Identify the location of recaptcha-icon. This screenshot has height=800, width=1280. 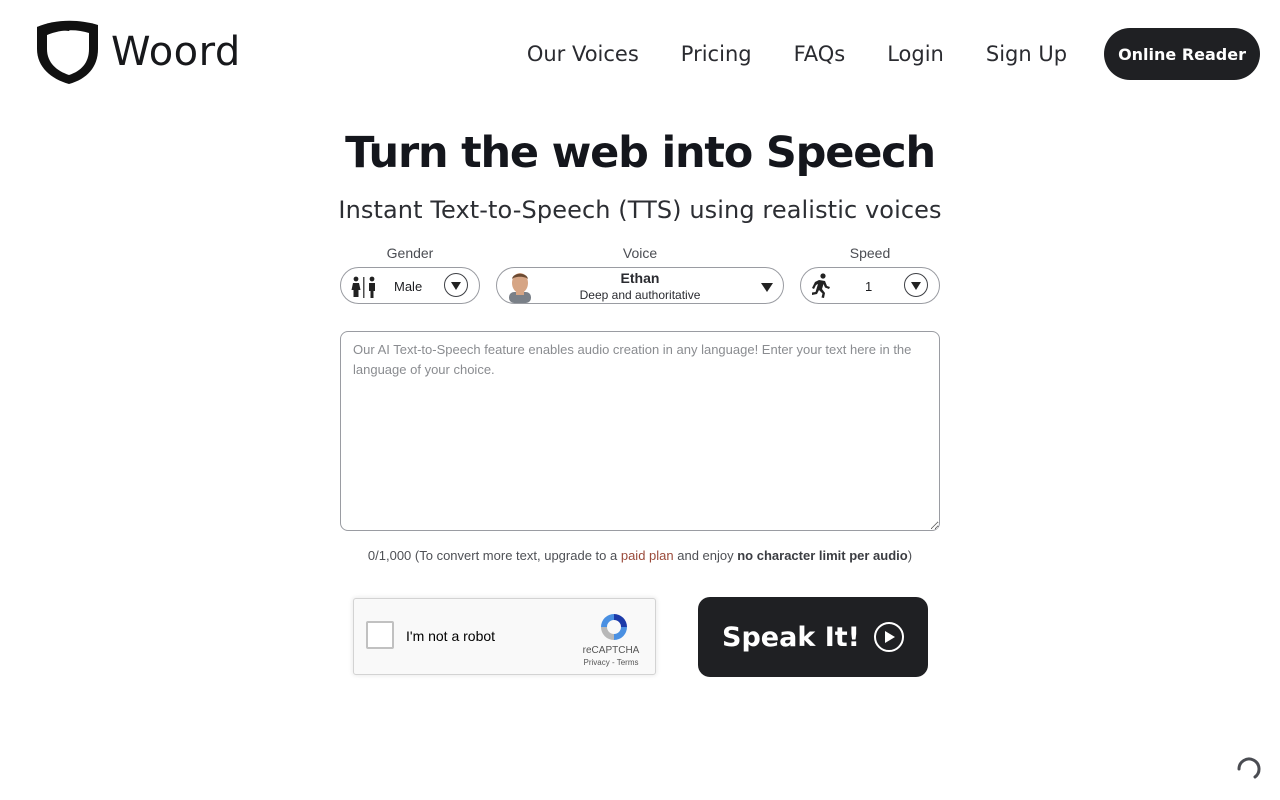
(614, 627).